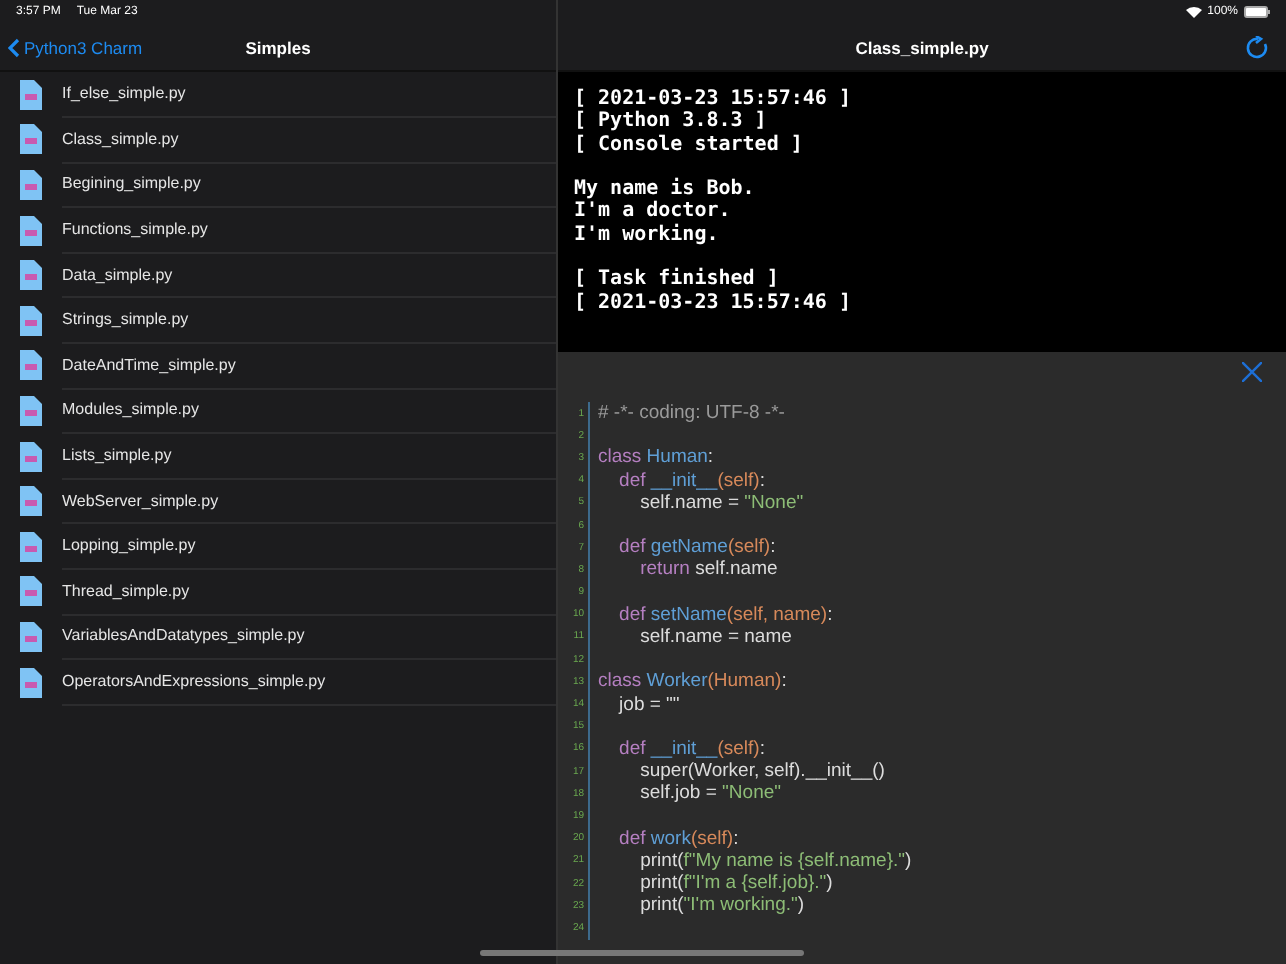 Image resolution: width=1286 pixels, height=964 pixels. Describe the element at coordinates (309, 140) in the screenshot. I see `file-list-item: Class_simple.py` at that location.